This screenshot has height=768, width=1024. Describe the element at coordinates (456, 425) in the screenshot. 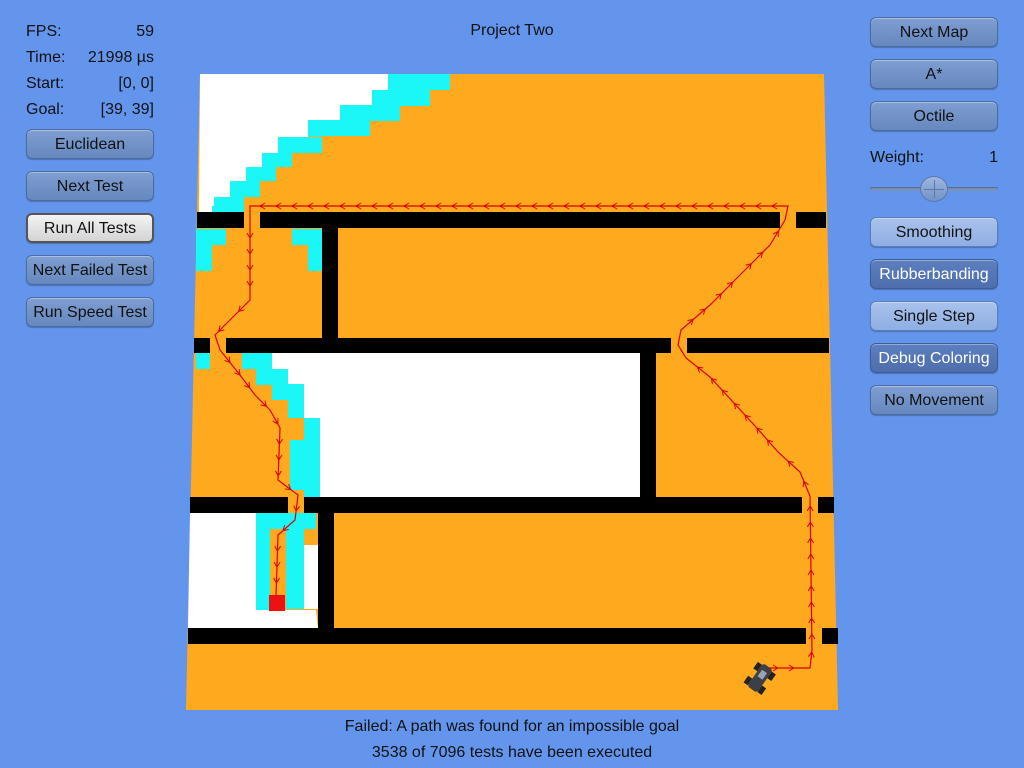

I see `closed-region-middle` at that location.